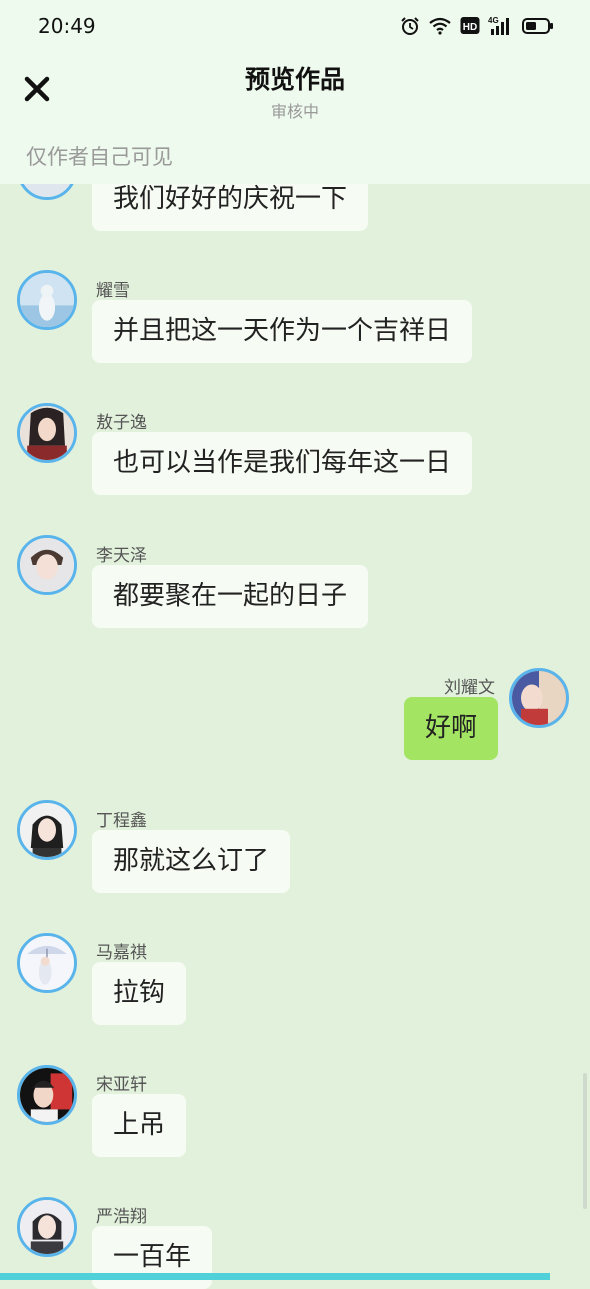  Describe the element at coordinates (99, 157) in the screenshot. I see `visibility-note: 仅作者自己可见` at that location.